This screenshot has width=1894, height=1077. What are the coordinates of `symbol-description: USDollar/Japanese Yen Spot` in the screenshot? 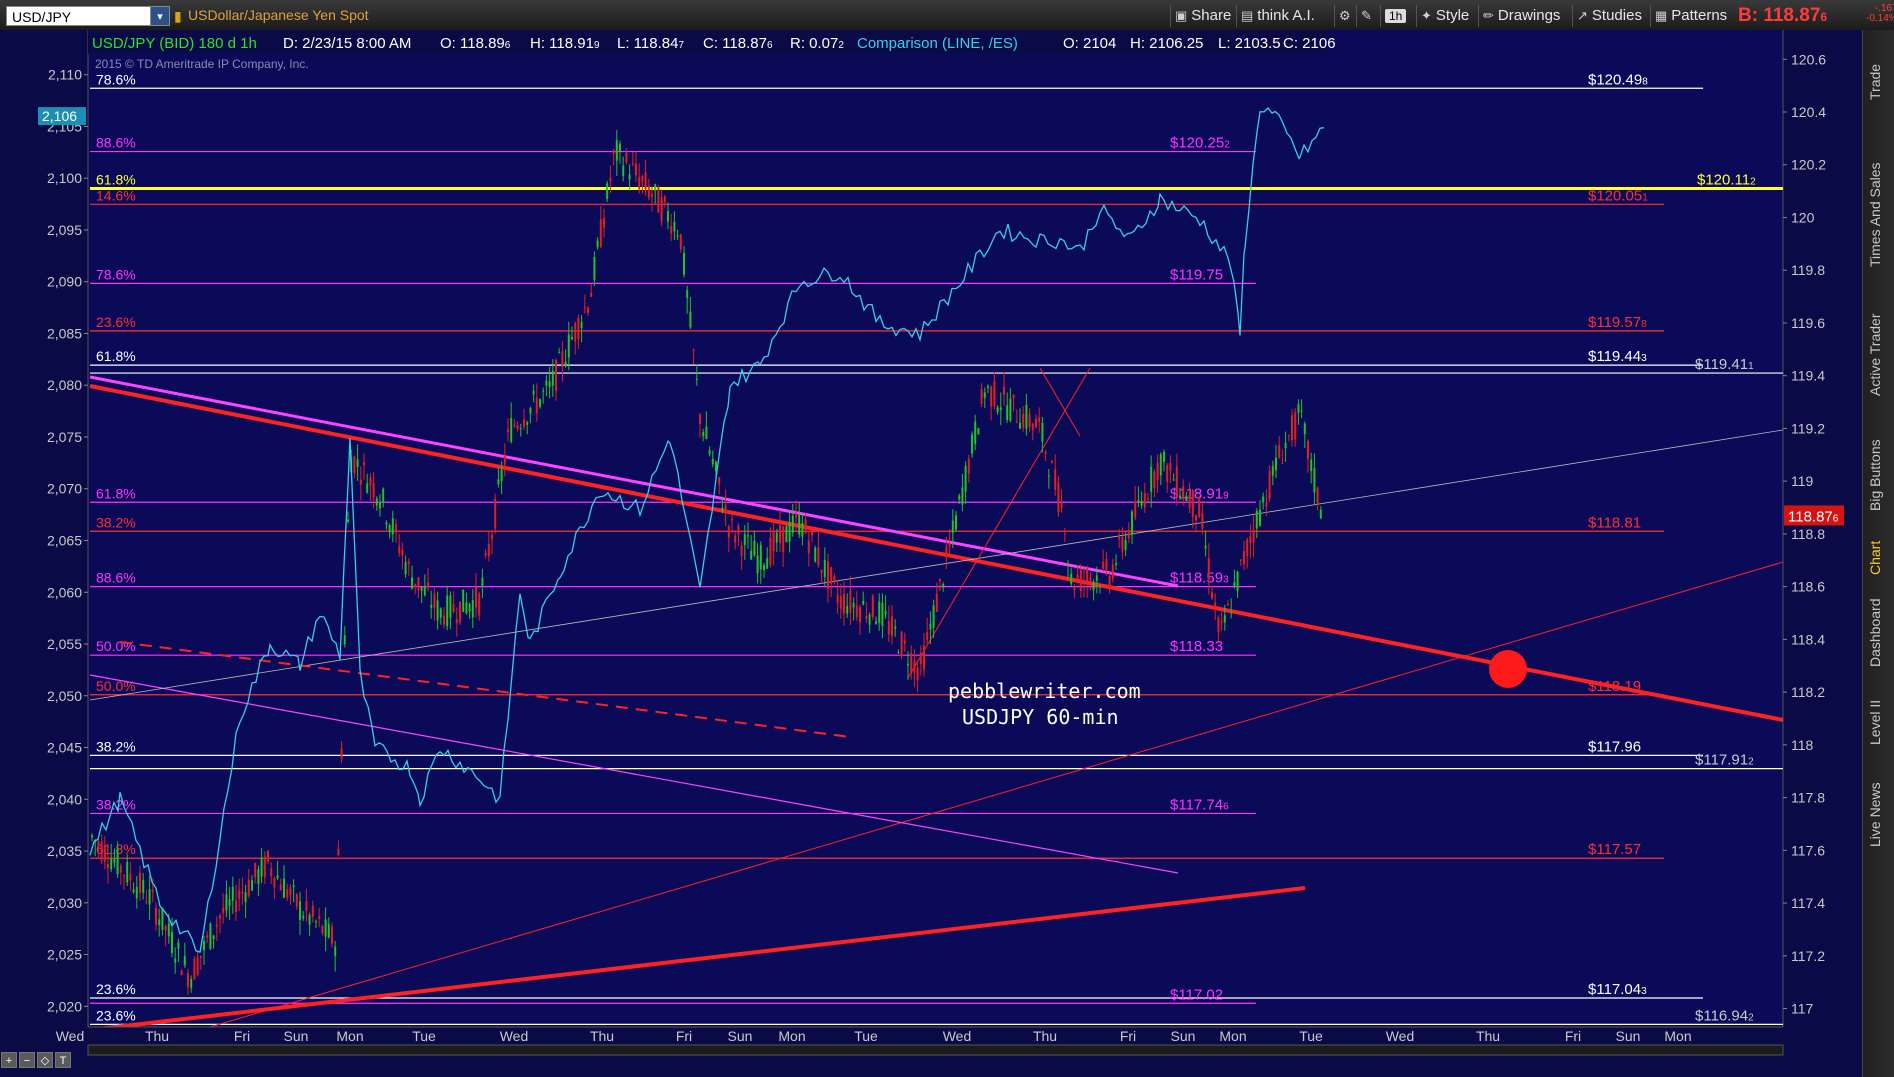 It's located at (278, 15).